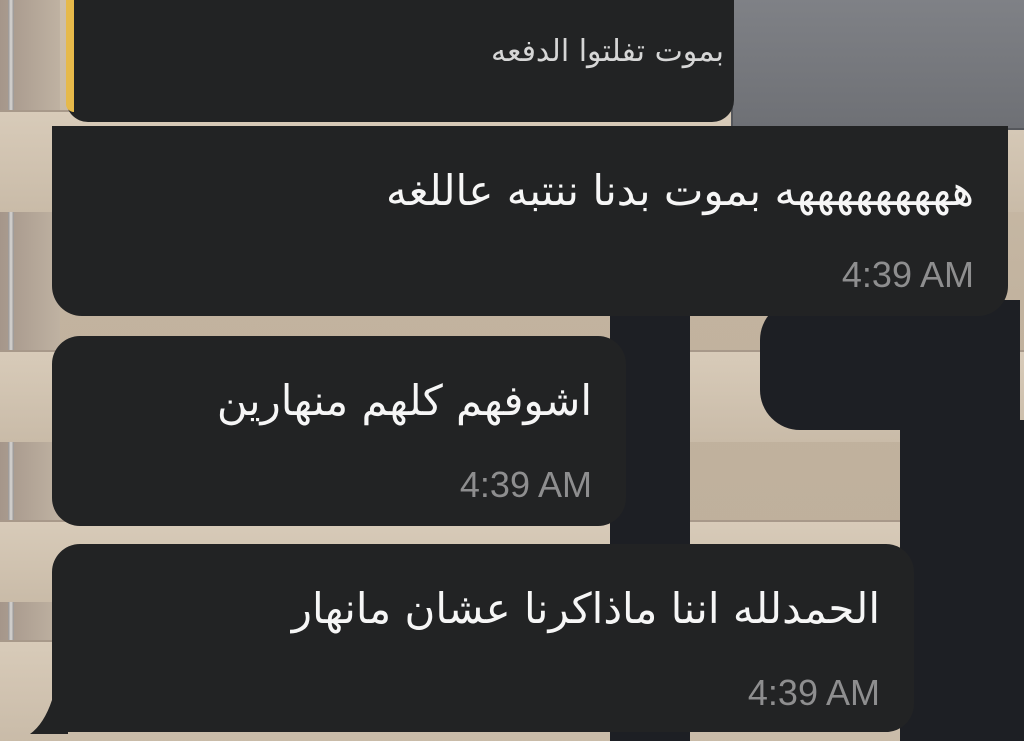 Image resolution: width=1024 pixels, height=741 pixels. I want to click on message-text: هههههههههه بموت بدنا ننتبه عاللغه, so click(680, 190).